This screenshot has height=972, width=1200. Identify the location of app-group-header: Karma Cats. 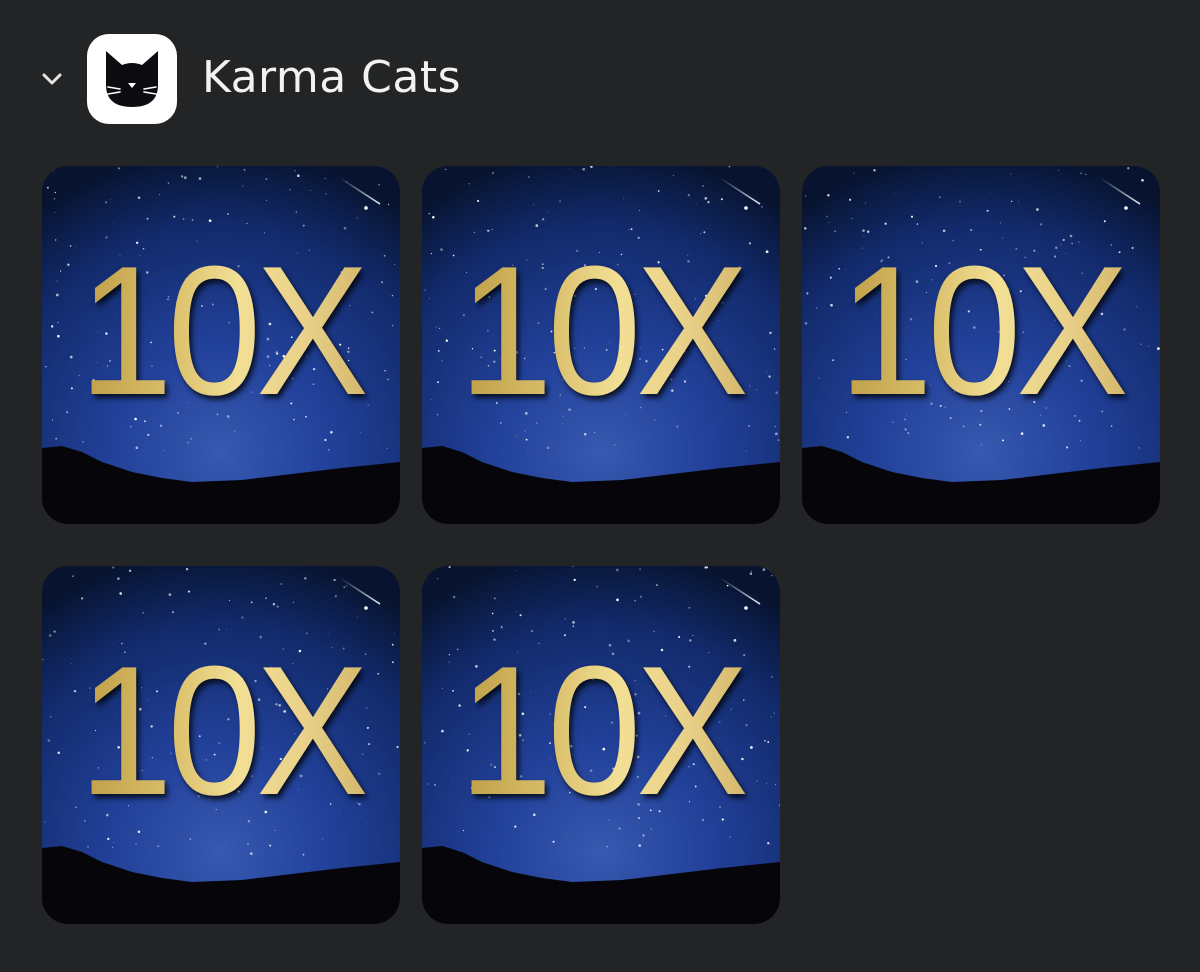
(600, 79).